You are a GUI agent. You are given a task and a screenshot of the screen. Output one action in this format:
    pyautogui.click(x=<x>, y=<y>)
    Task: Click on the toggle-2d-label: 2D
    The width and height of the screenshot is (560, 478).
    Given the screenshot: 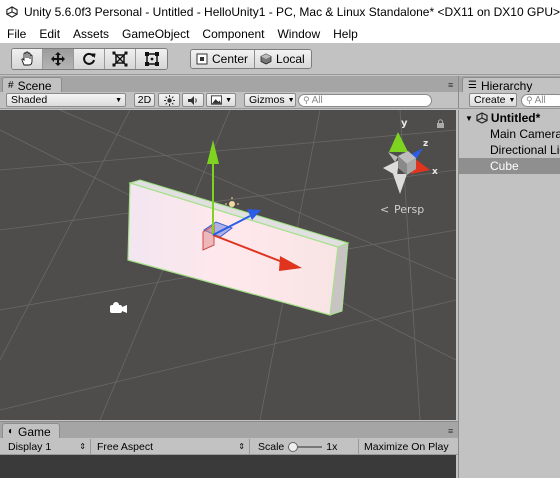 What is the action you would take?
    pyautogui.click(x=144, y=100)
    